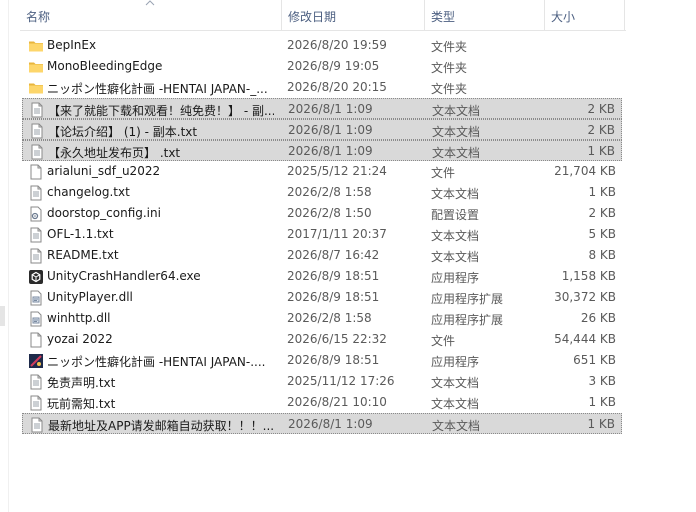 The image size is (696, 512). Describe the element at coordinates (602, 255) in the screenshot. I see `file-size: 8 KB` at that location.